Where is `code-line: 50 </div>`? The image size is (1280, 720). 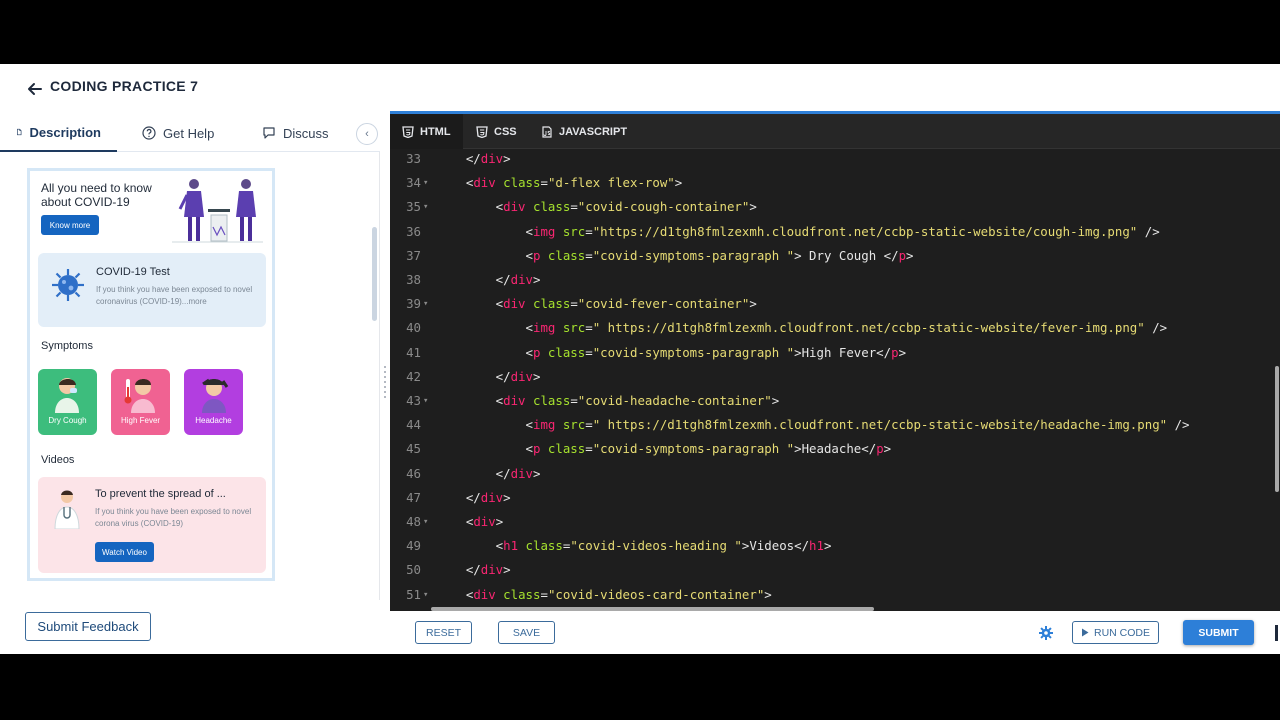
code-line: 50 </div> is located at coordinates (830, 570).